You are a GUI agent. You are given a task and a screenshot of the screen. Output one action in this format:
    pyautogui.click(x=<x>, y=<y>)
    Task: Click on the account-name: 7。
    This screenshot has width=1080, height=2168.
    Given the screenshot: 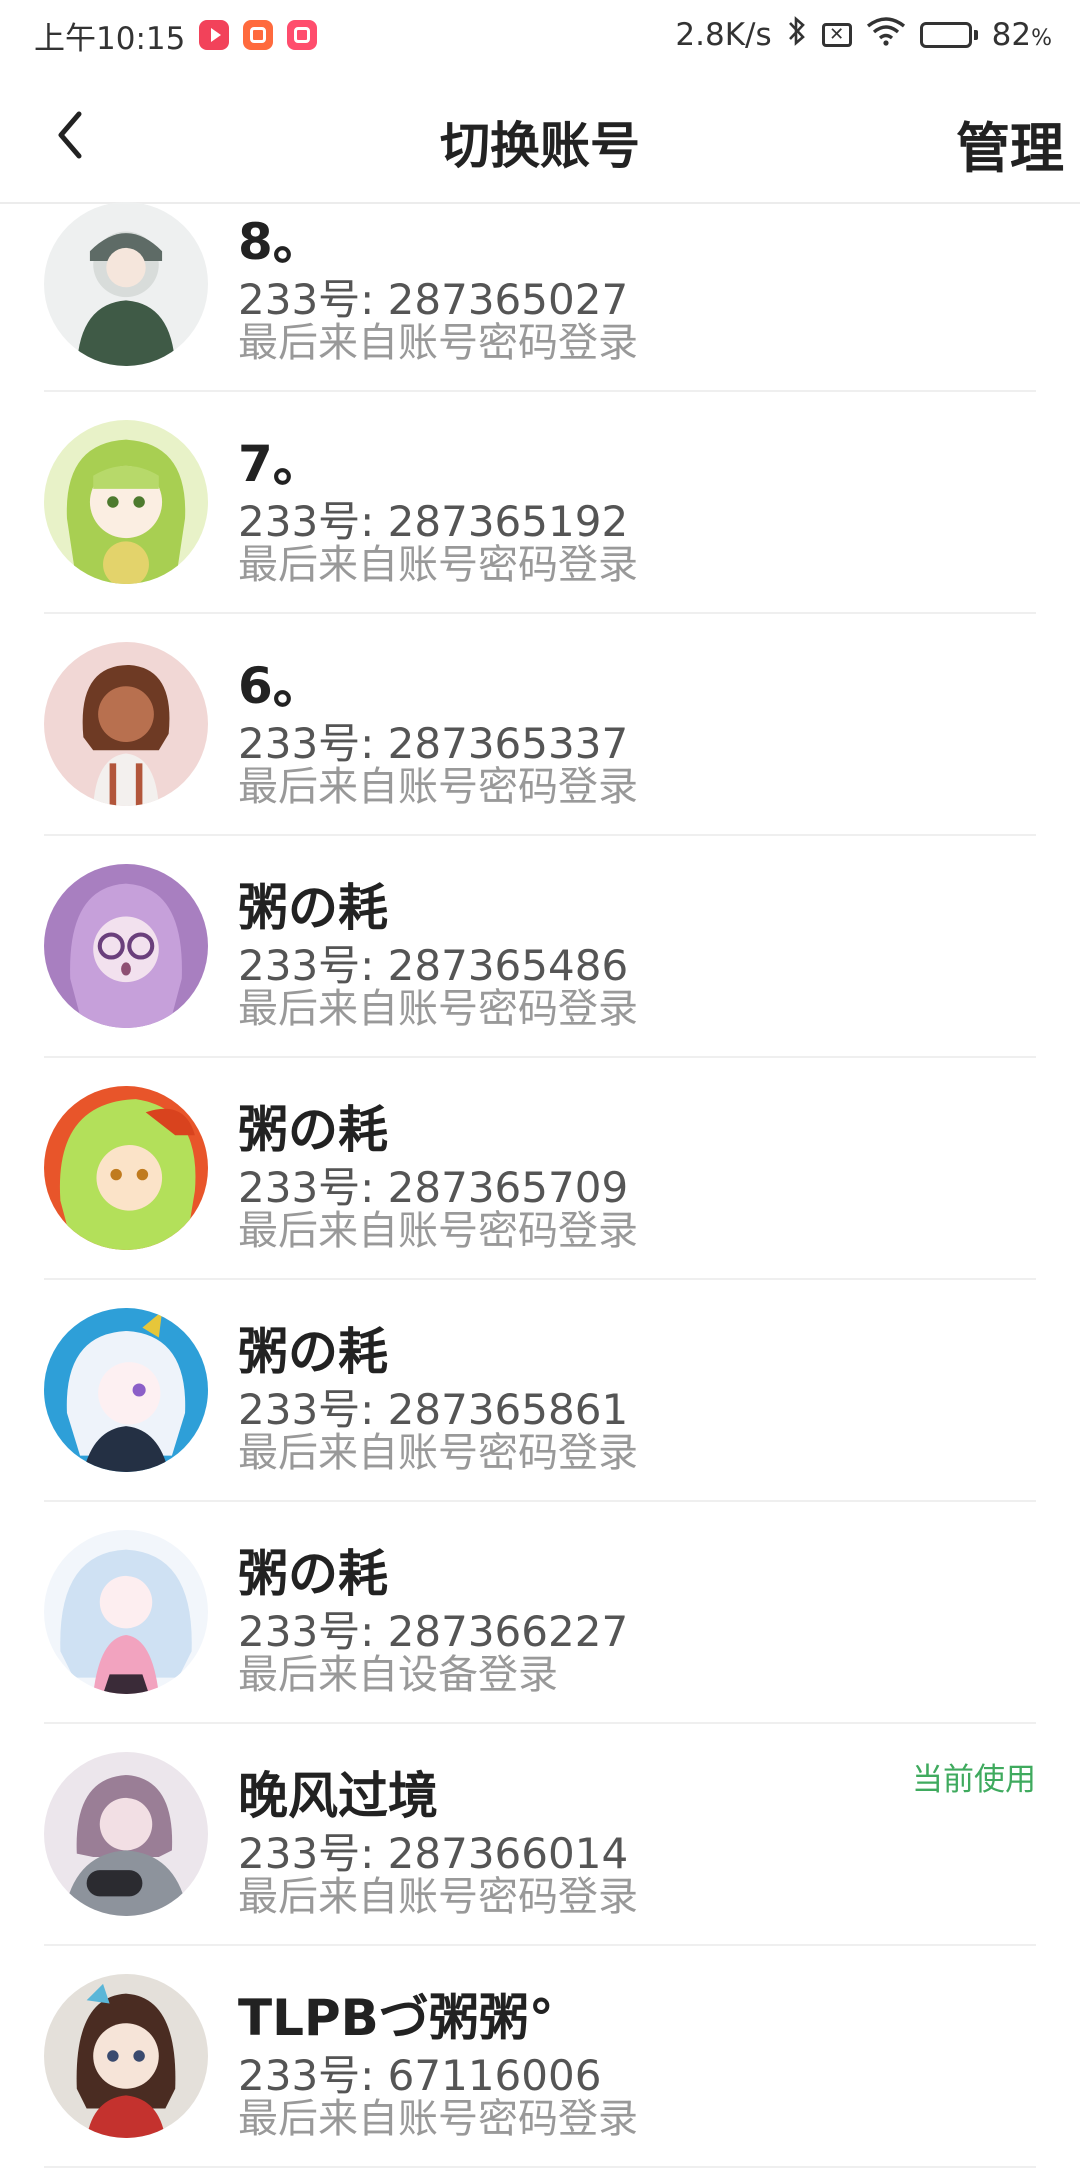 What is the action you would take?
    pyautogui.click(x=280, y=464)
    